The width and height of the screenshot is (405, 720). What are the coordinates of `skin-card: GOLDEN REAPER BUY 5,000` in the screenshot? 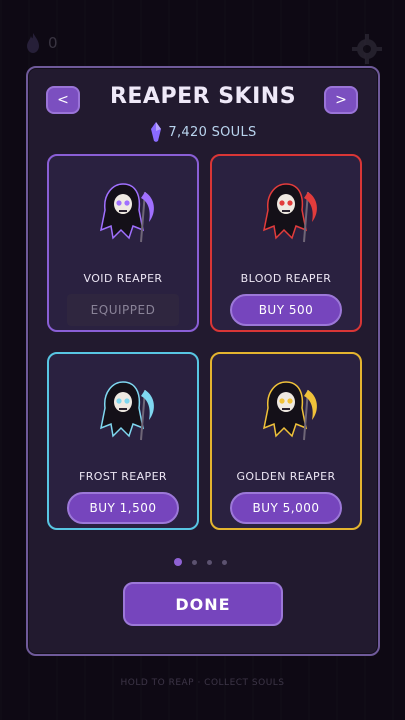 It's located at (286, 441).